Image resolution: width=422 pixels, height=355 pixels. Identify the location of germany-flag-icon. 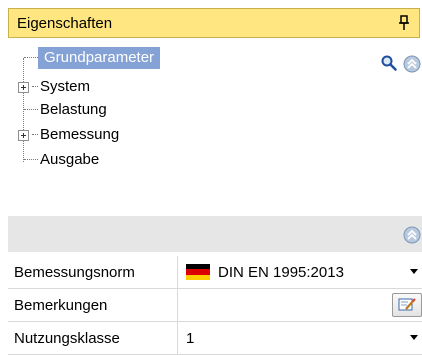
(198, 272).